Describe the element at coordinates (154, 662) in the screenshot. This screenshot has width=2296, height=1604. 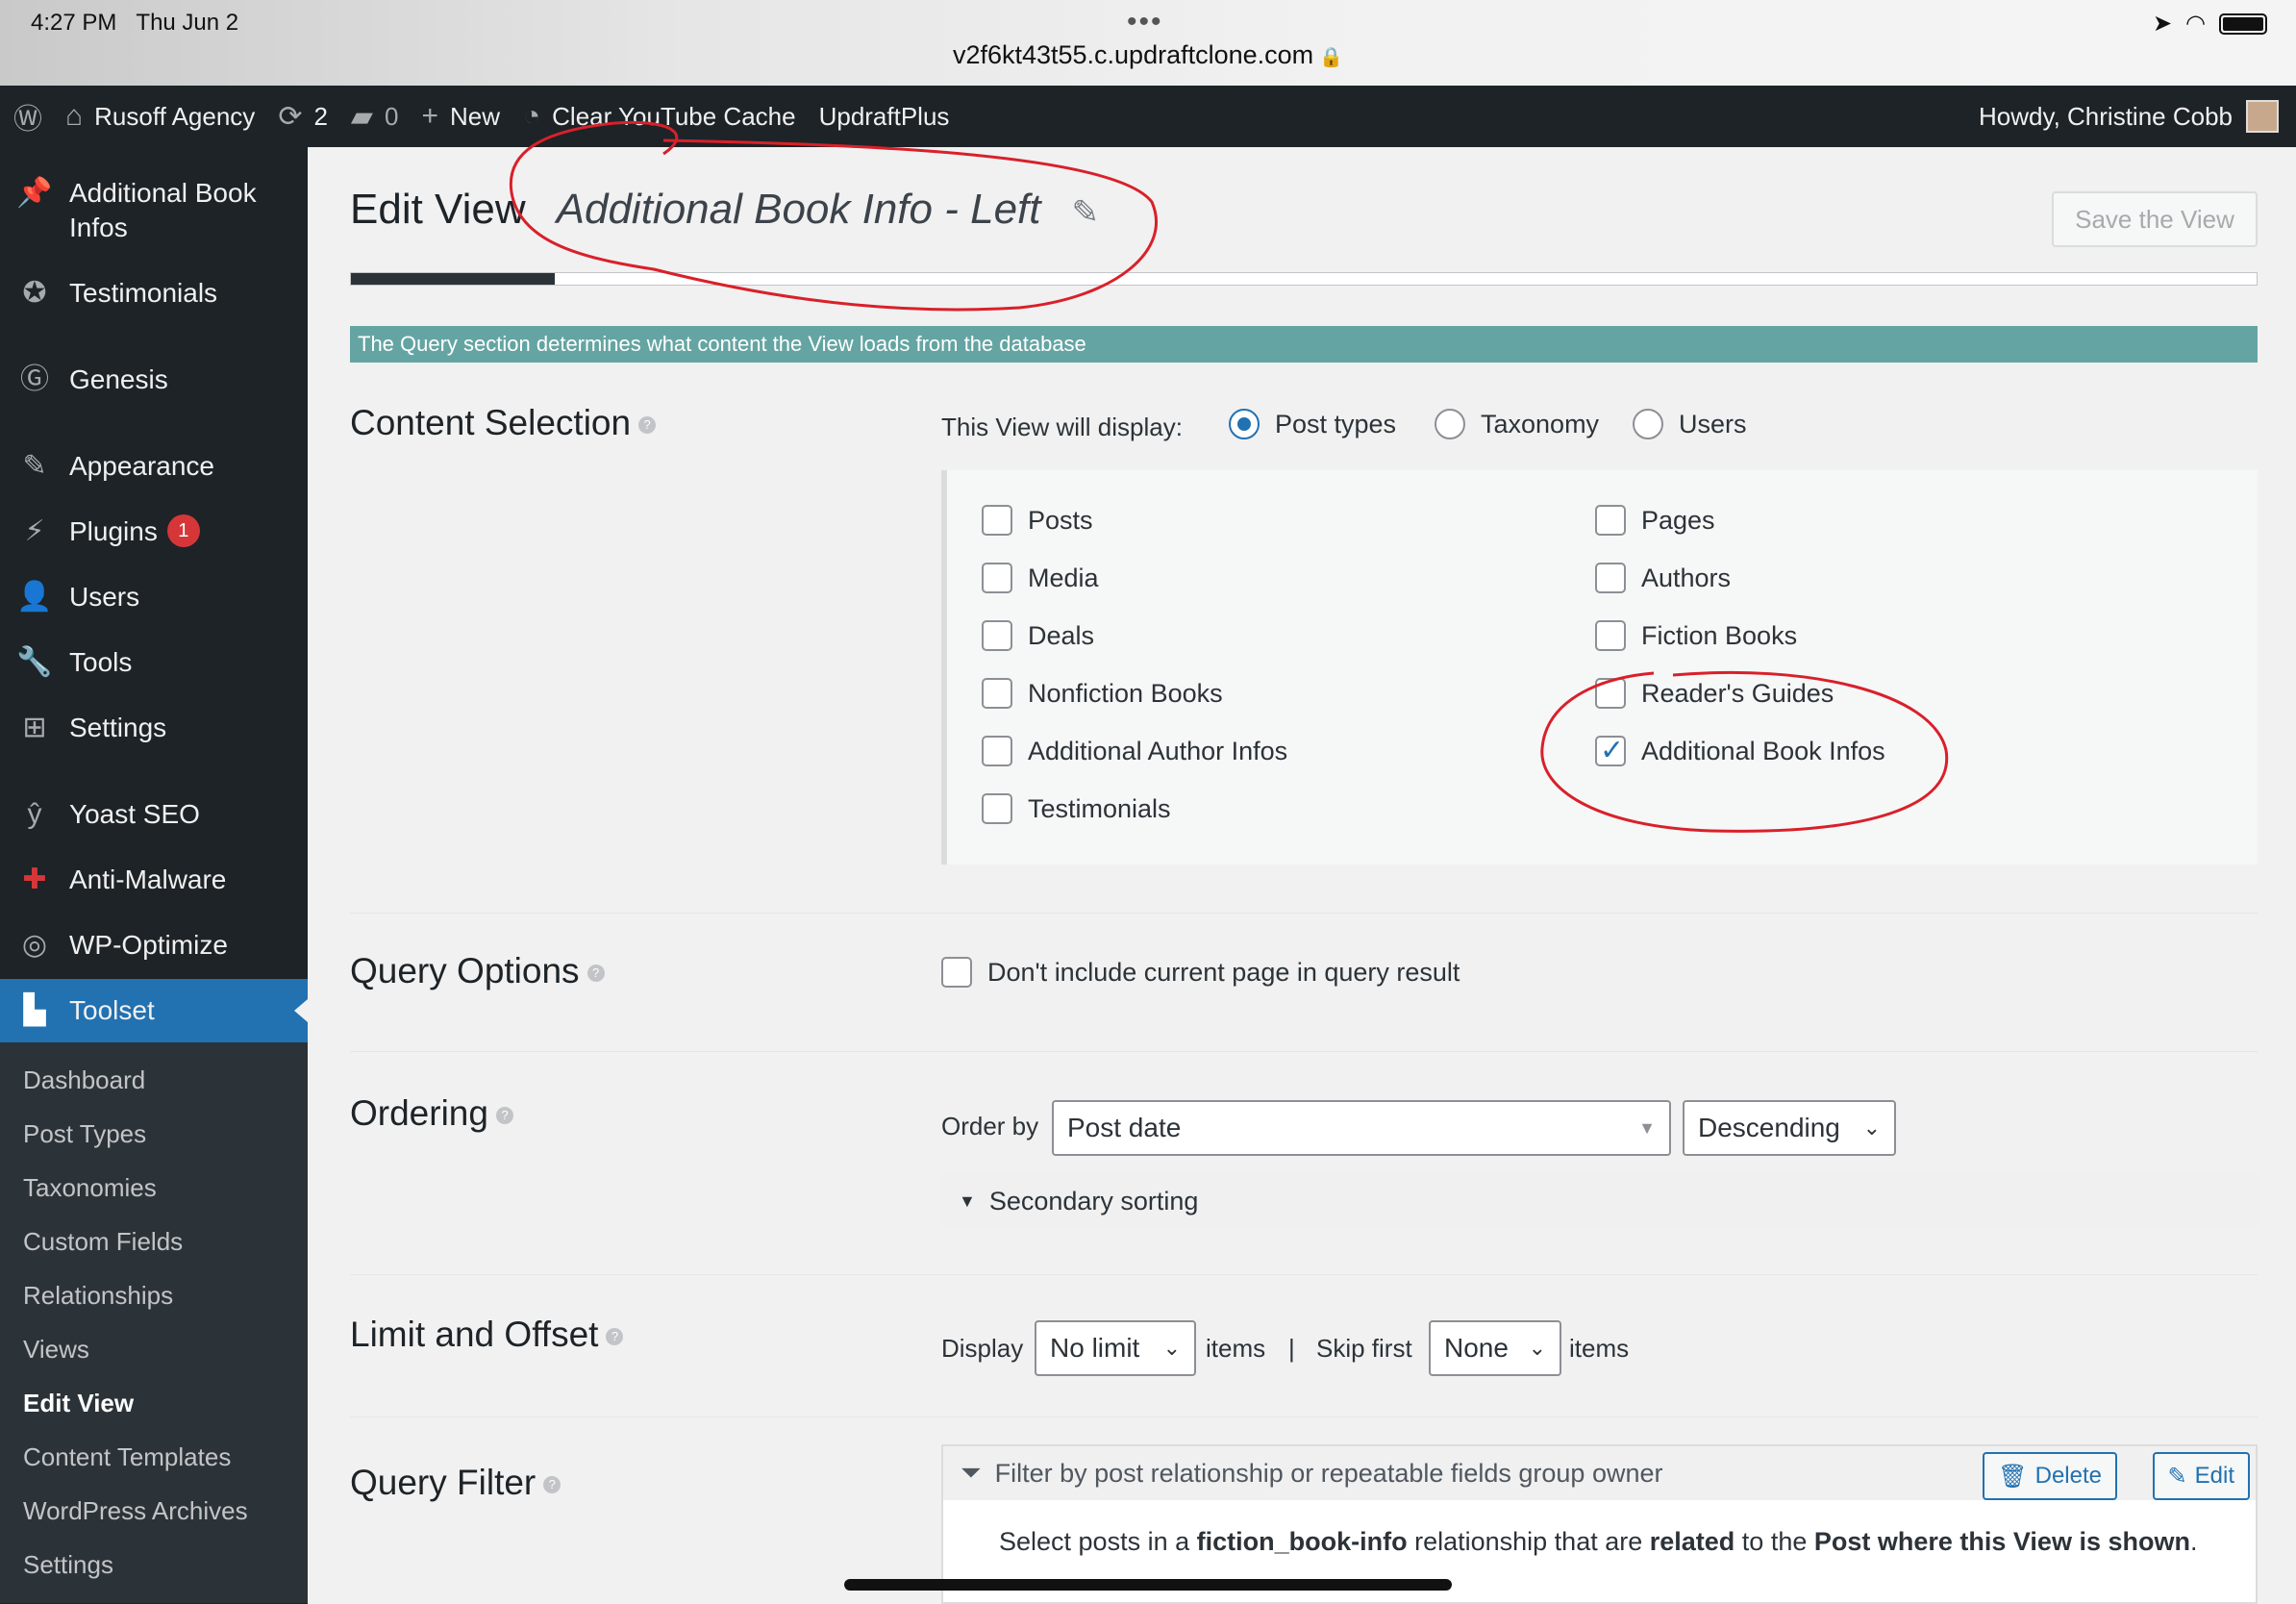
I see `sidebar-item-tools: 🔧 Tools` at that location.